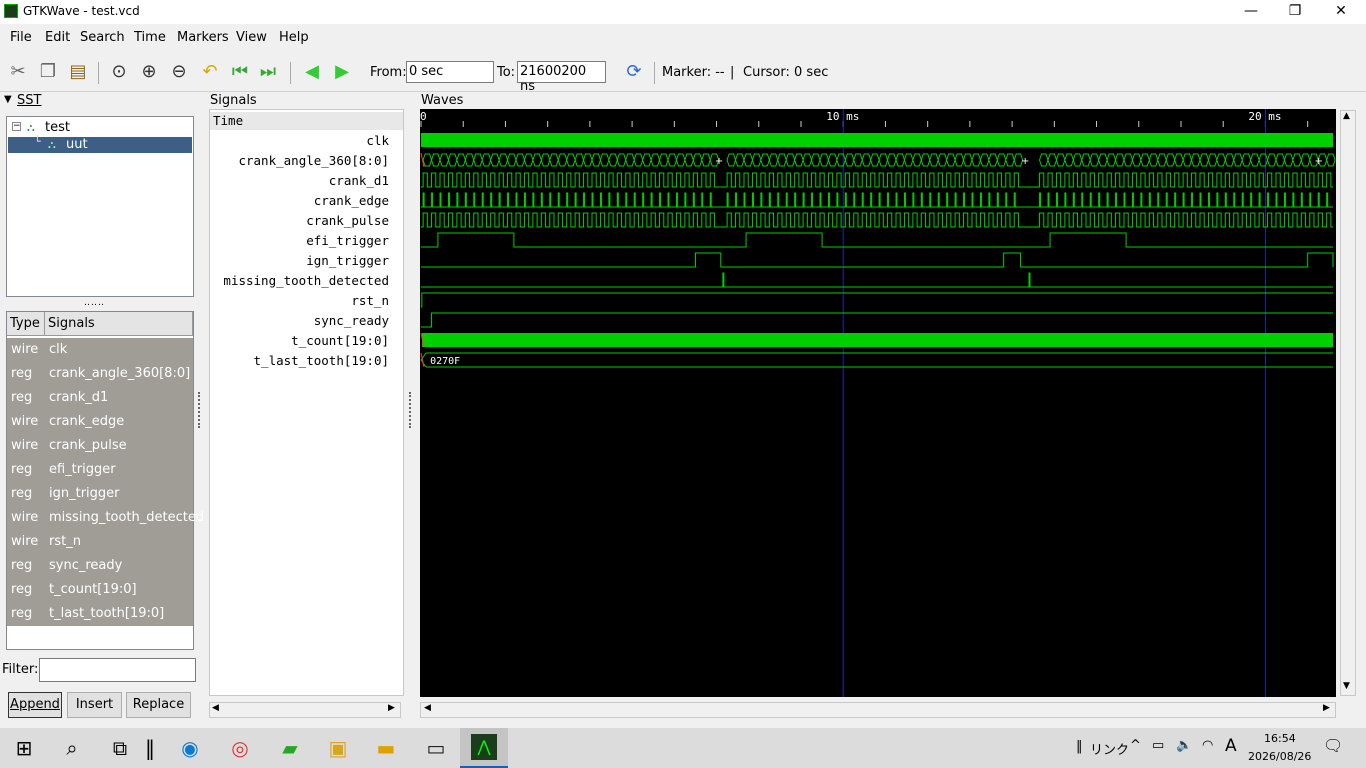  I want to click on signal-list-row: reg crank_angle_360[8:0], so click(100, 374).